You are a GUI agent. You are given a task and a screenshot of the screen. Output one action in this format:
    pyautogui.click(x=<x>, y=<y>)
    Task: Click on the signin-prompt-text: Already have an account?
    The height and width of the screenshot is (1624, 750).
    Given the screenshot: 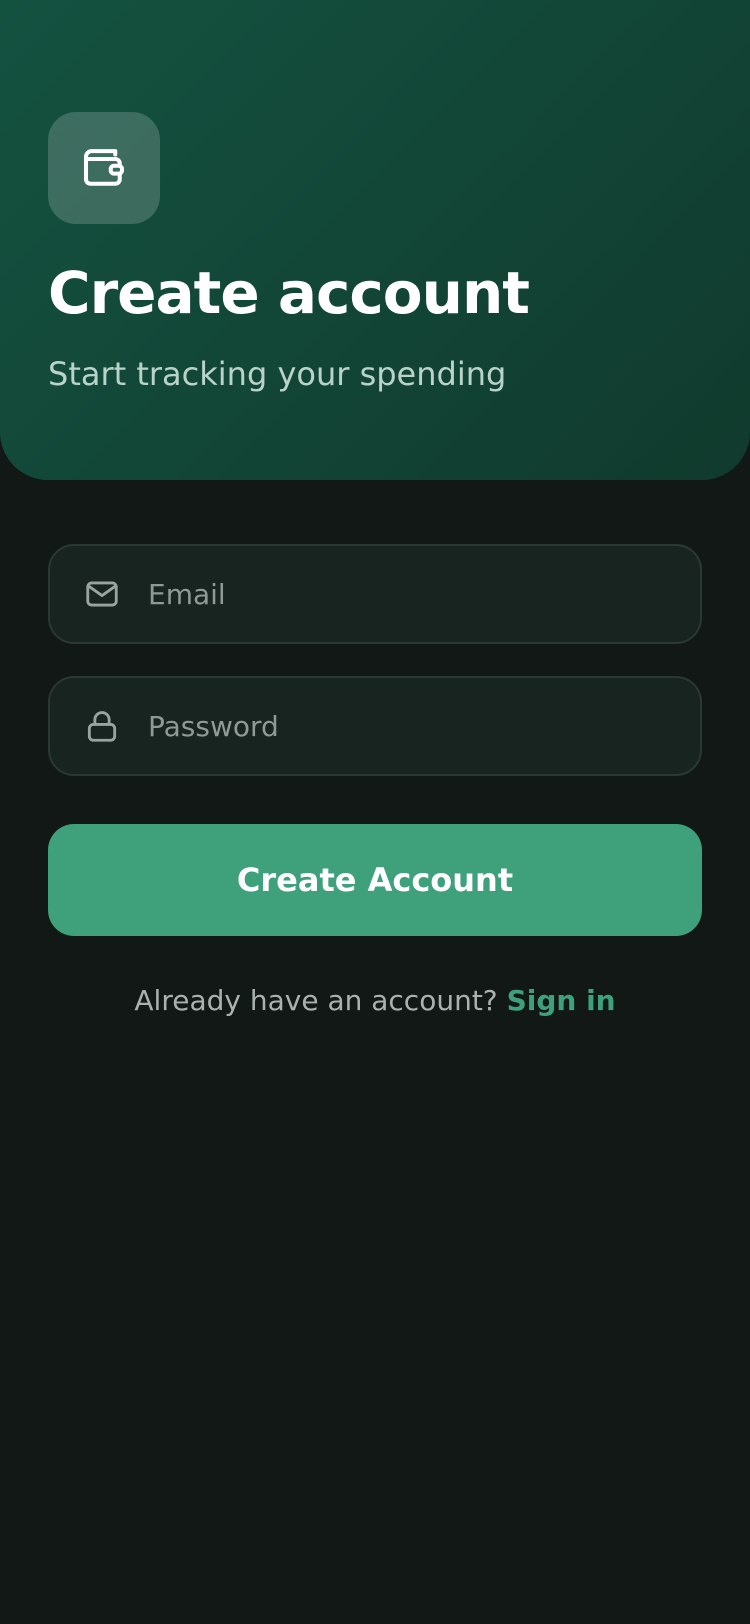 What is the action you would take?
    pyautogui.click(x=320, y=1000)
    